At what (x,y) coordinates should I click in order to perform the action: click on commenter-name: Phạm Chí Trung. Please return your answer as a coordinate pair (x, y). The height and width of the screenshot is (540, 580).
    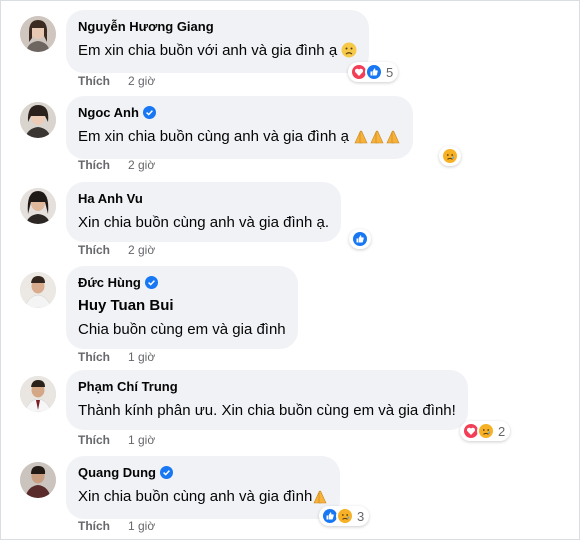
    Looking at the image, I should click on (267, 386).